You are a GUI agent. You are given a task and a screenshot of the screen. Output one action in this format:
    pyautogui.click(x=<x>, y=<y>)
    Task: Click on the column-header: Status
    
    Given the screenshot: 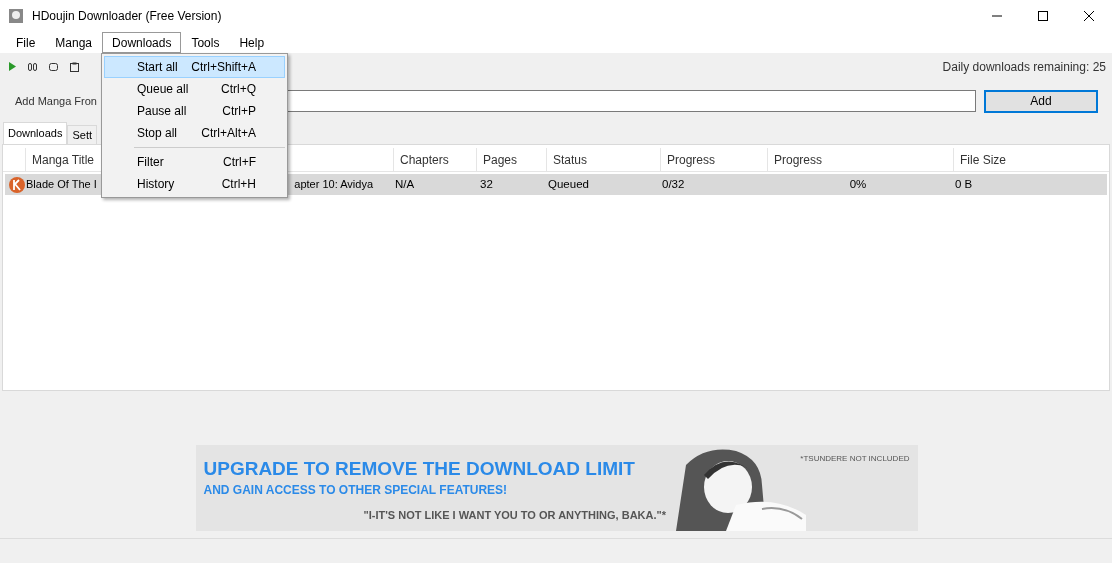 What is the action you would take?
    pyautogui.click(x=603, y=160)
    